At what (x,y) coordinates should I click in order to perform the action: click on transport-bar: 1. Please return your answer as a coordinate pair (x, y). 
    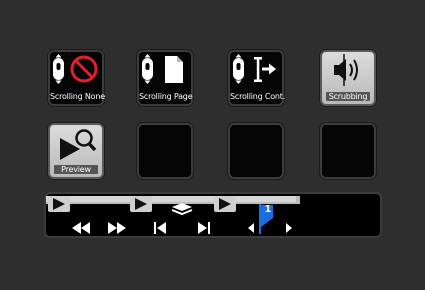
    Looking at the image, I should click on (213, 215).